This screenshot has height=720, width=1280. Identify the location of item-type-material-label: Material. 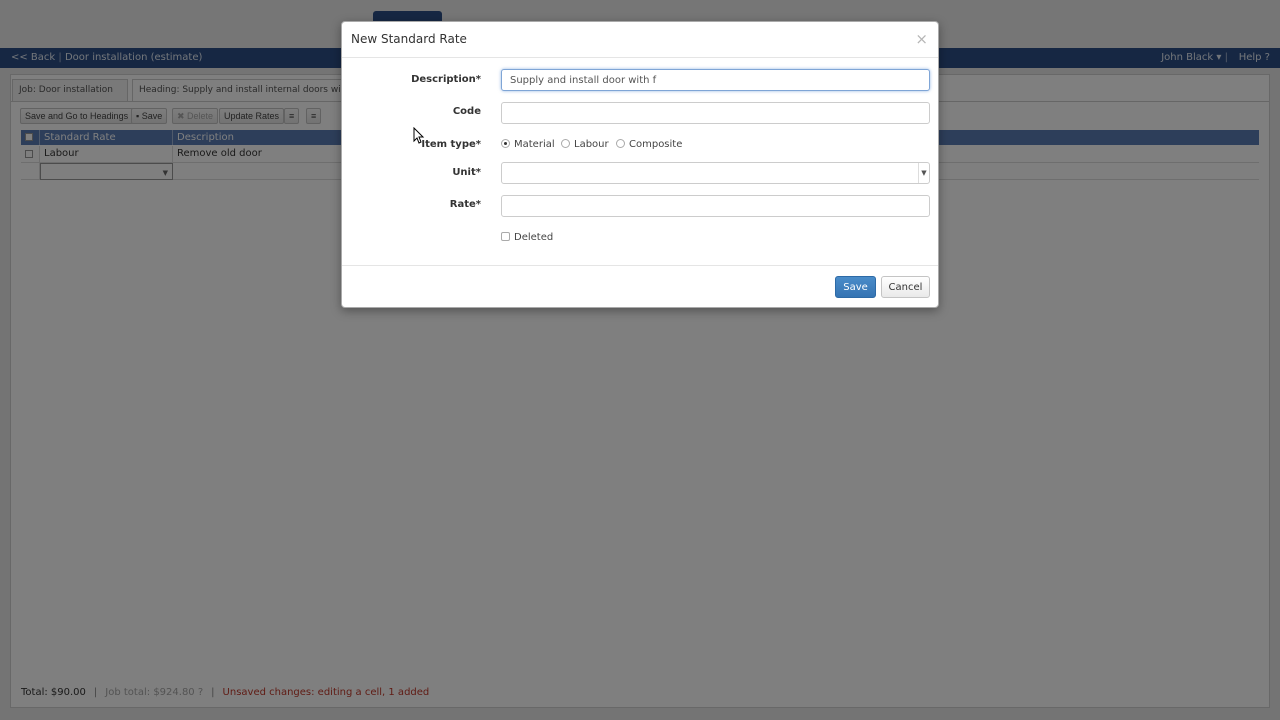
(534, 144).